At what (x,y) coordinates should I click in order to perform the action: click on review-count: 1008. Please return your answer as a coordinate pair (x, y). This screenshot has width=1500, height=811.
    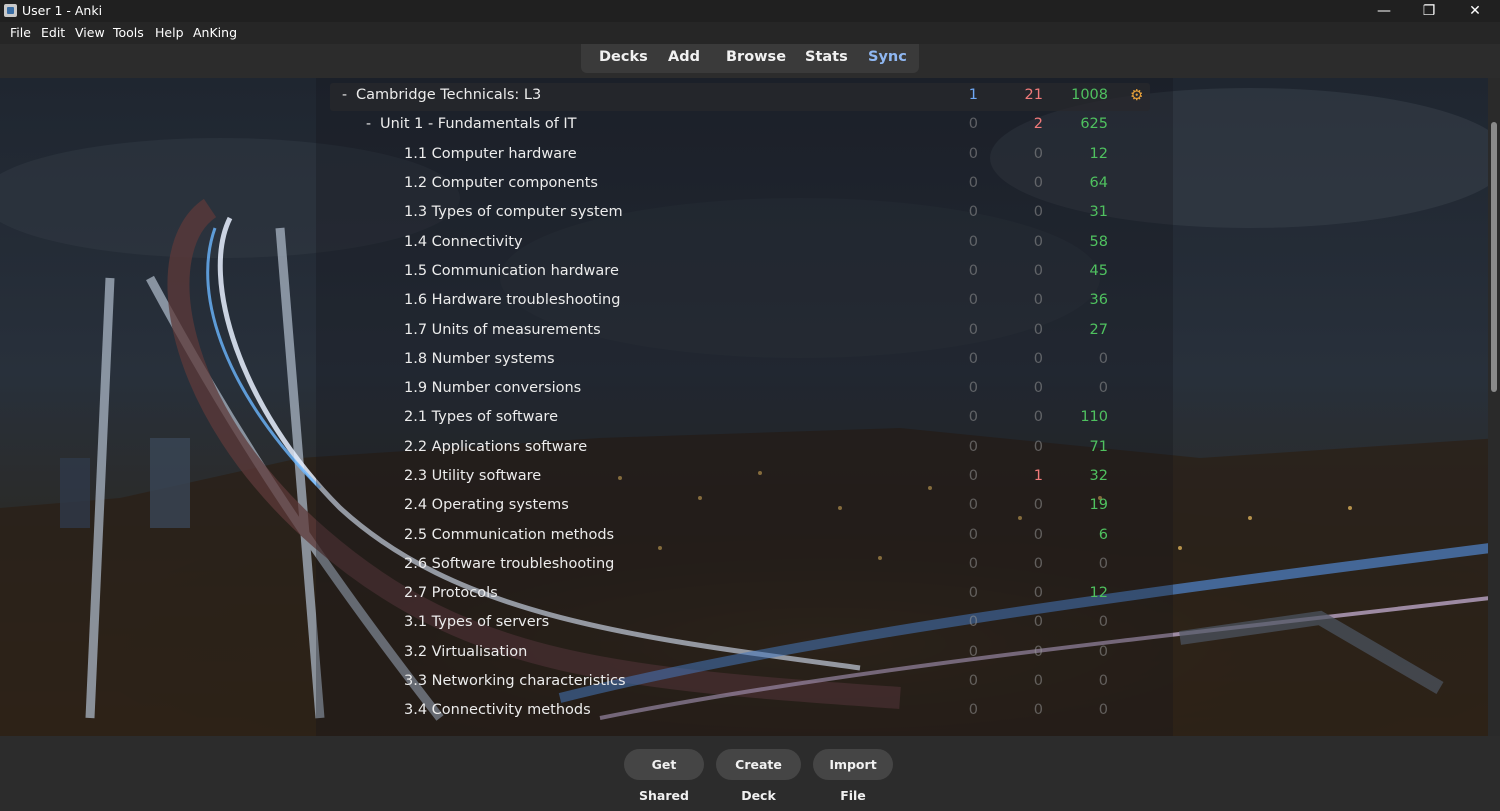
    Looking at the image, I should click on (1089, 95).